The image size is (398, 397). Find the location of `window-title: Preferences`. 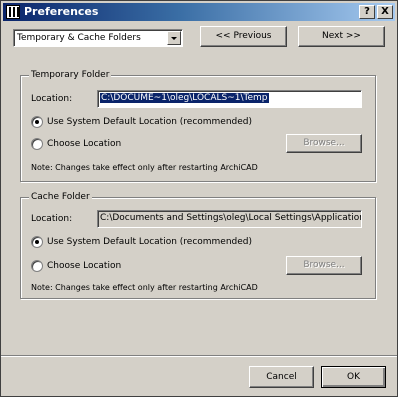

window-title: Preferences is located at coordinates (61, 11).